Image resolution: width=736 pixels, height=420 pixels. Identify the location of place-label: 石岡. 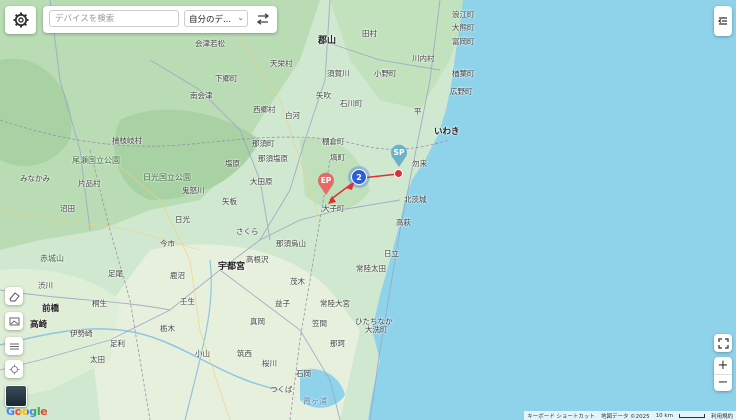
(303, 373).